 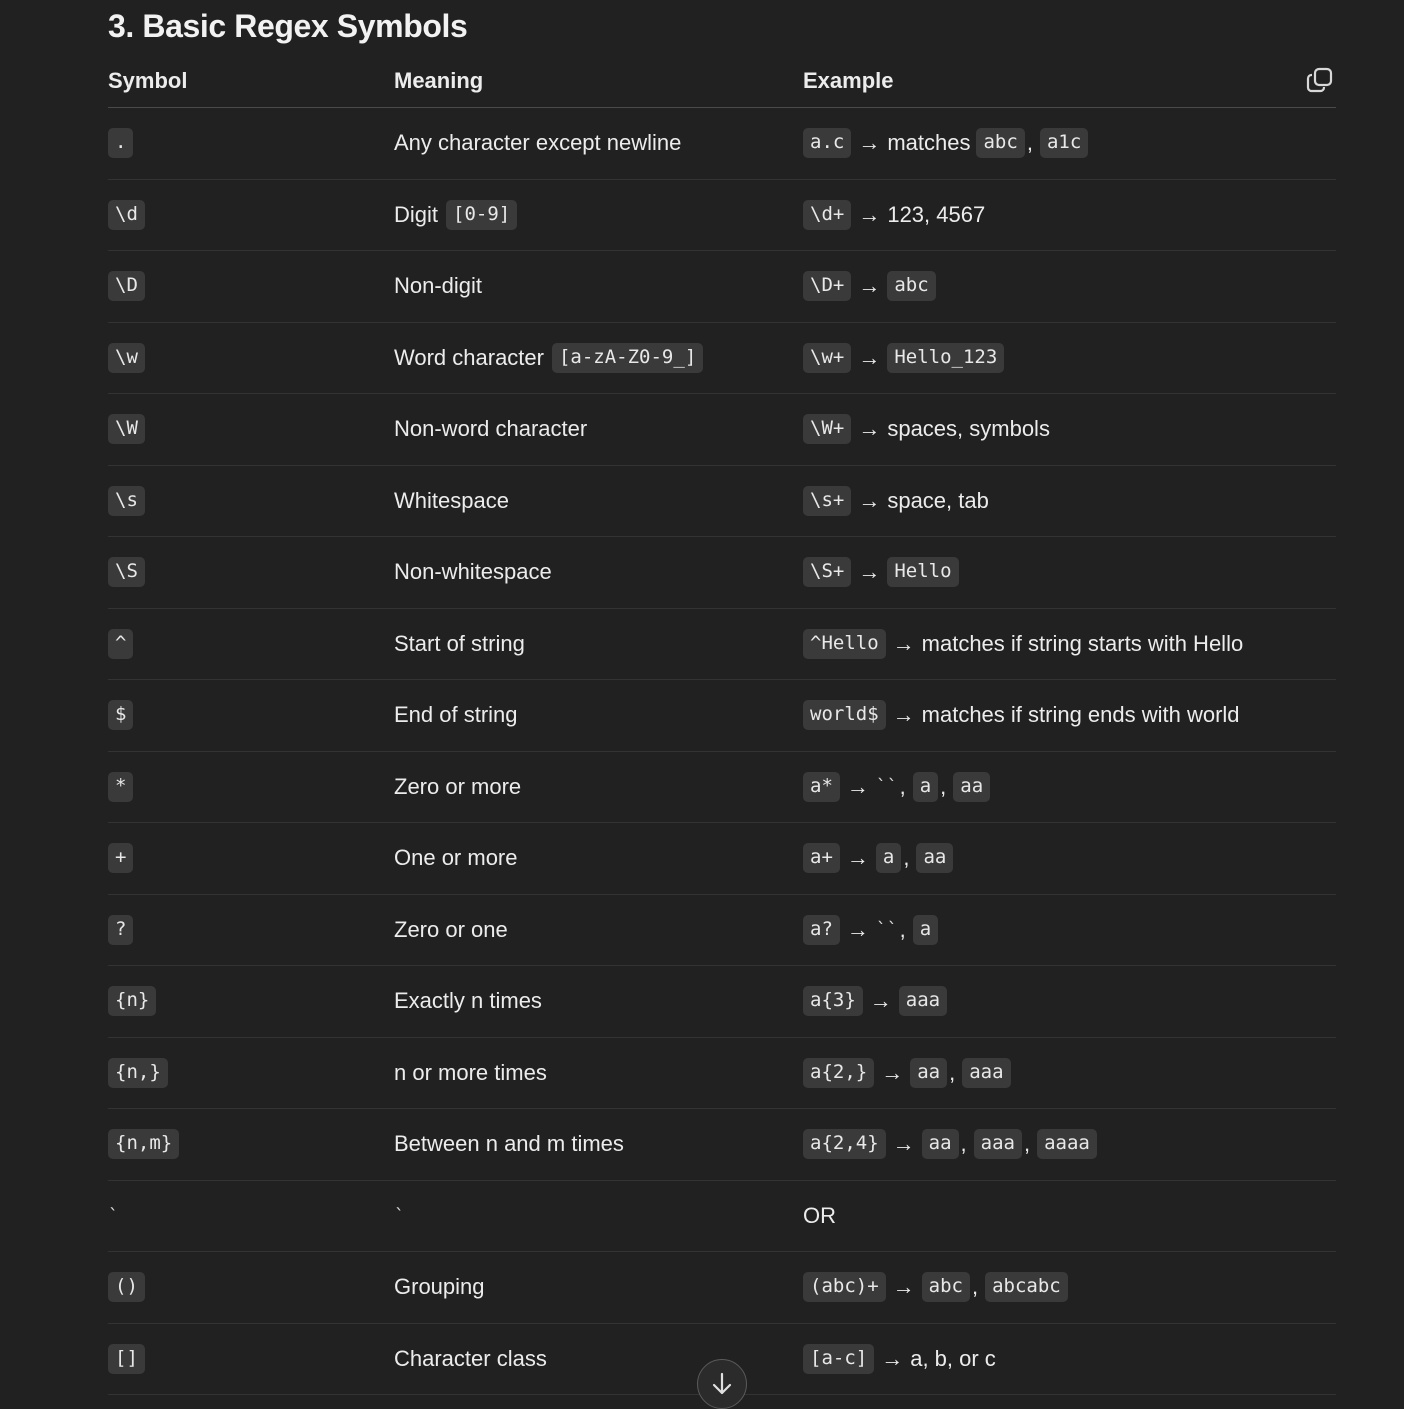 I want to click on inline-code: a.c, so click(x=827, y=143).